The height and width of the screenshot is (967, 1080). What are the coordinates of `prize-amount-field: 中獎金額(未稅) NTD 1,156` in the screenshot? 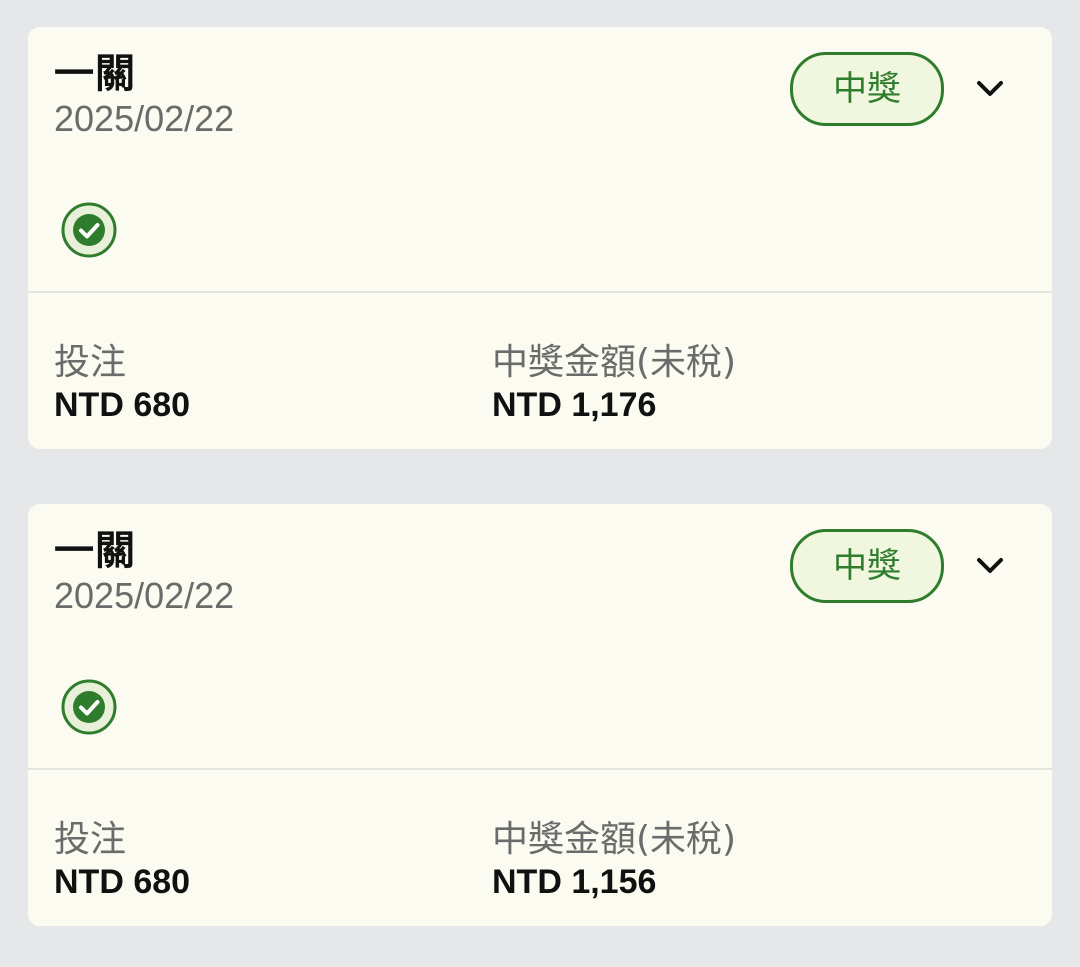 It's located at (614, 860).